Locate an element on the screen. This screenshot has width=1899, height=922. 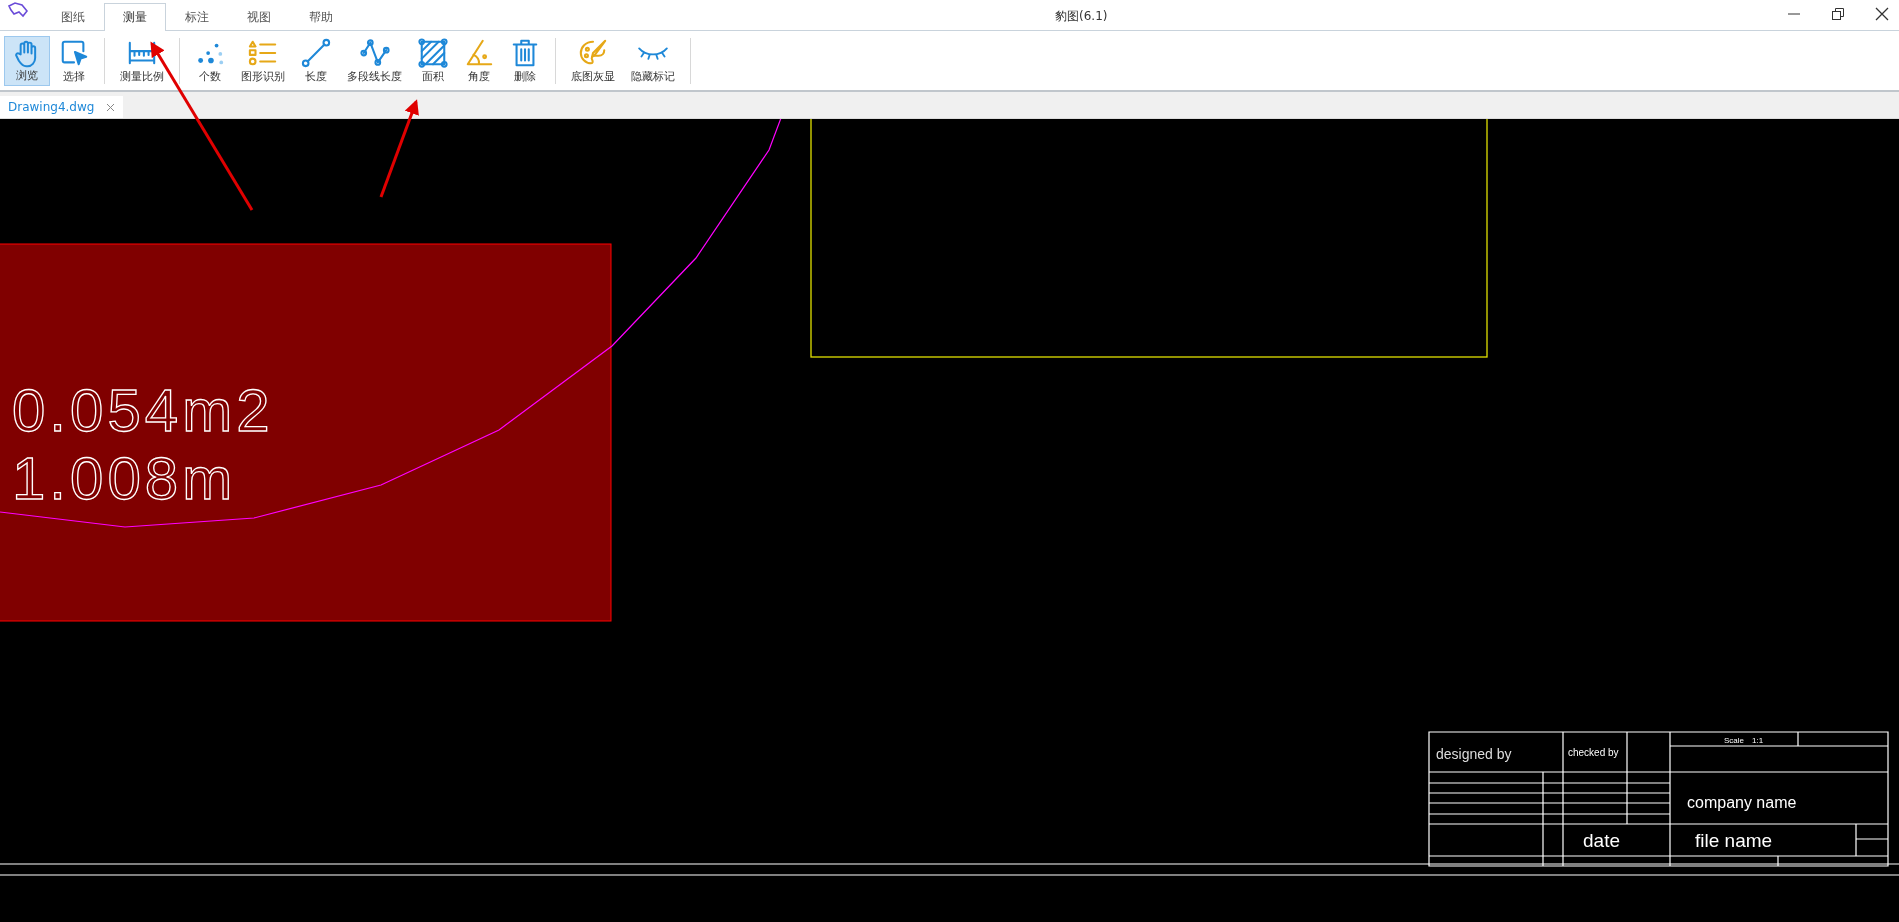
document-tab: Drawing4.dwg is located at coordinates (62, 107).